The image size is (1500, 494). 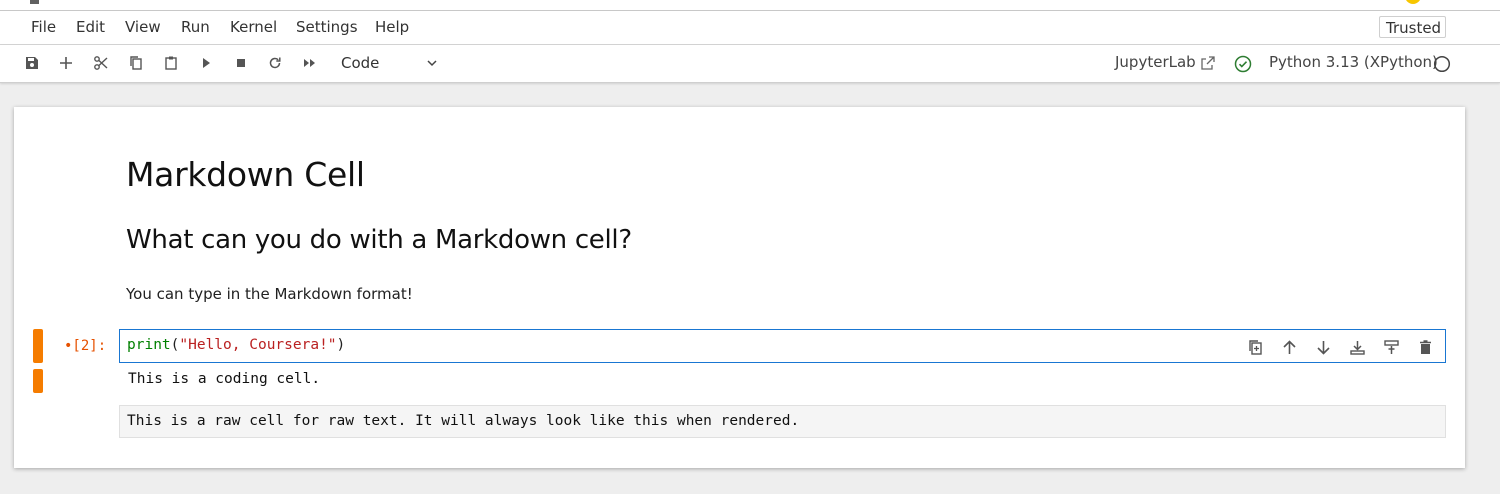 What do you see at coordinates (379, 240) in the screenshot?
I see `markdown-heading-2: What can you do with a Markdown cell?` at bounding box center [379, 240].